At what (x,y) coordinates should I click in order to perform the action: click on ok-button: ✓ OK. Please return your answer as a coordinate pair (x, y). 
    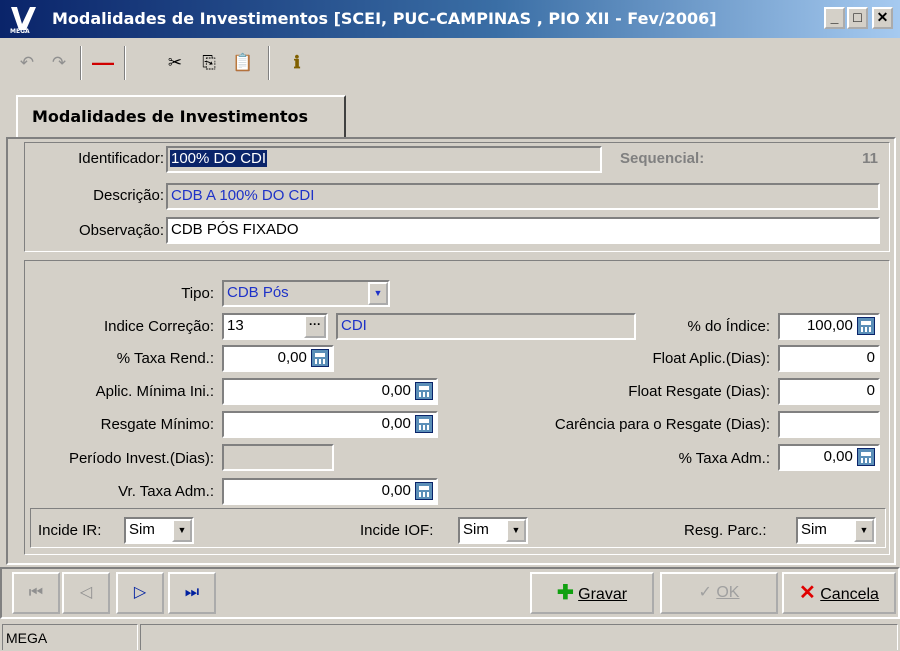
    Looking at the image, I should click on (719, 593).